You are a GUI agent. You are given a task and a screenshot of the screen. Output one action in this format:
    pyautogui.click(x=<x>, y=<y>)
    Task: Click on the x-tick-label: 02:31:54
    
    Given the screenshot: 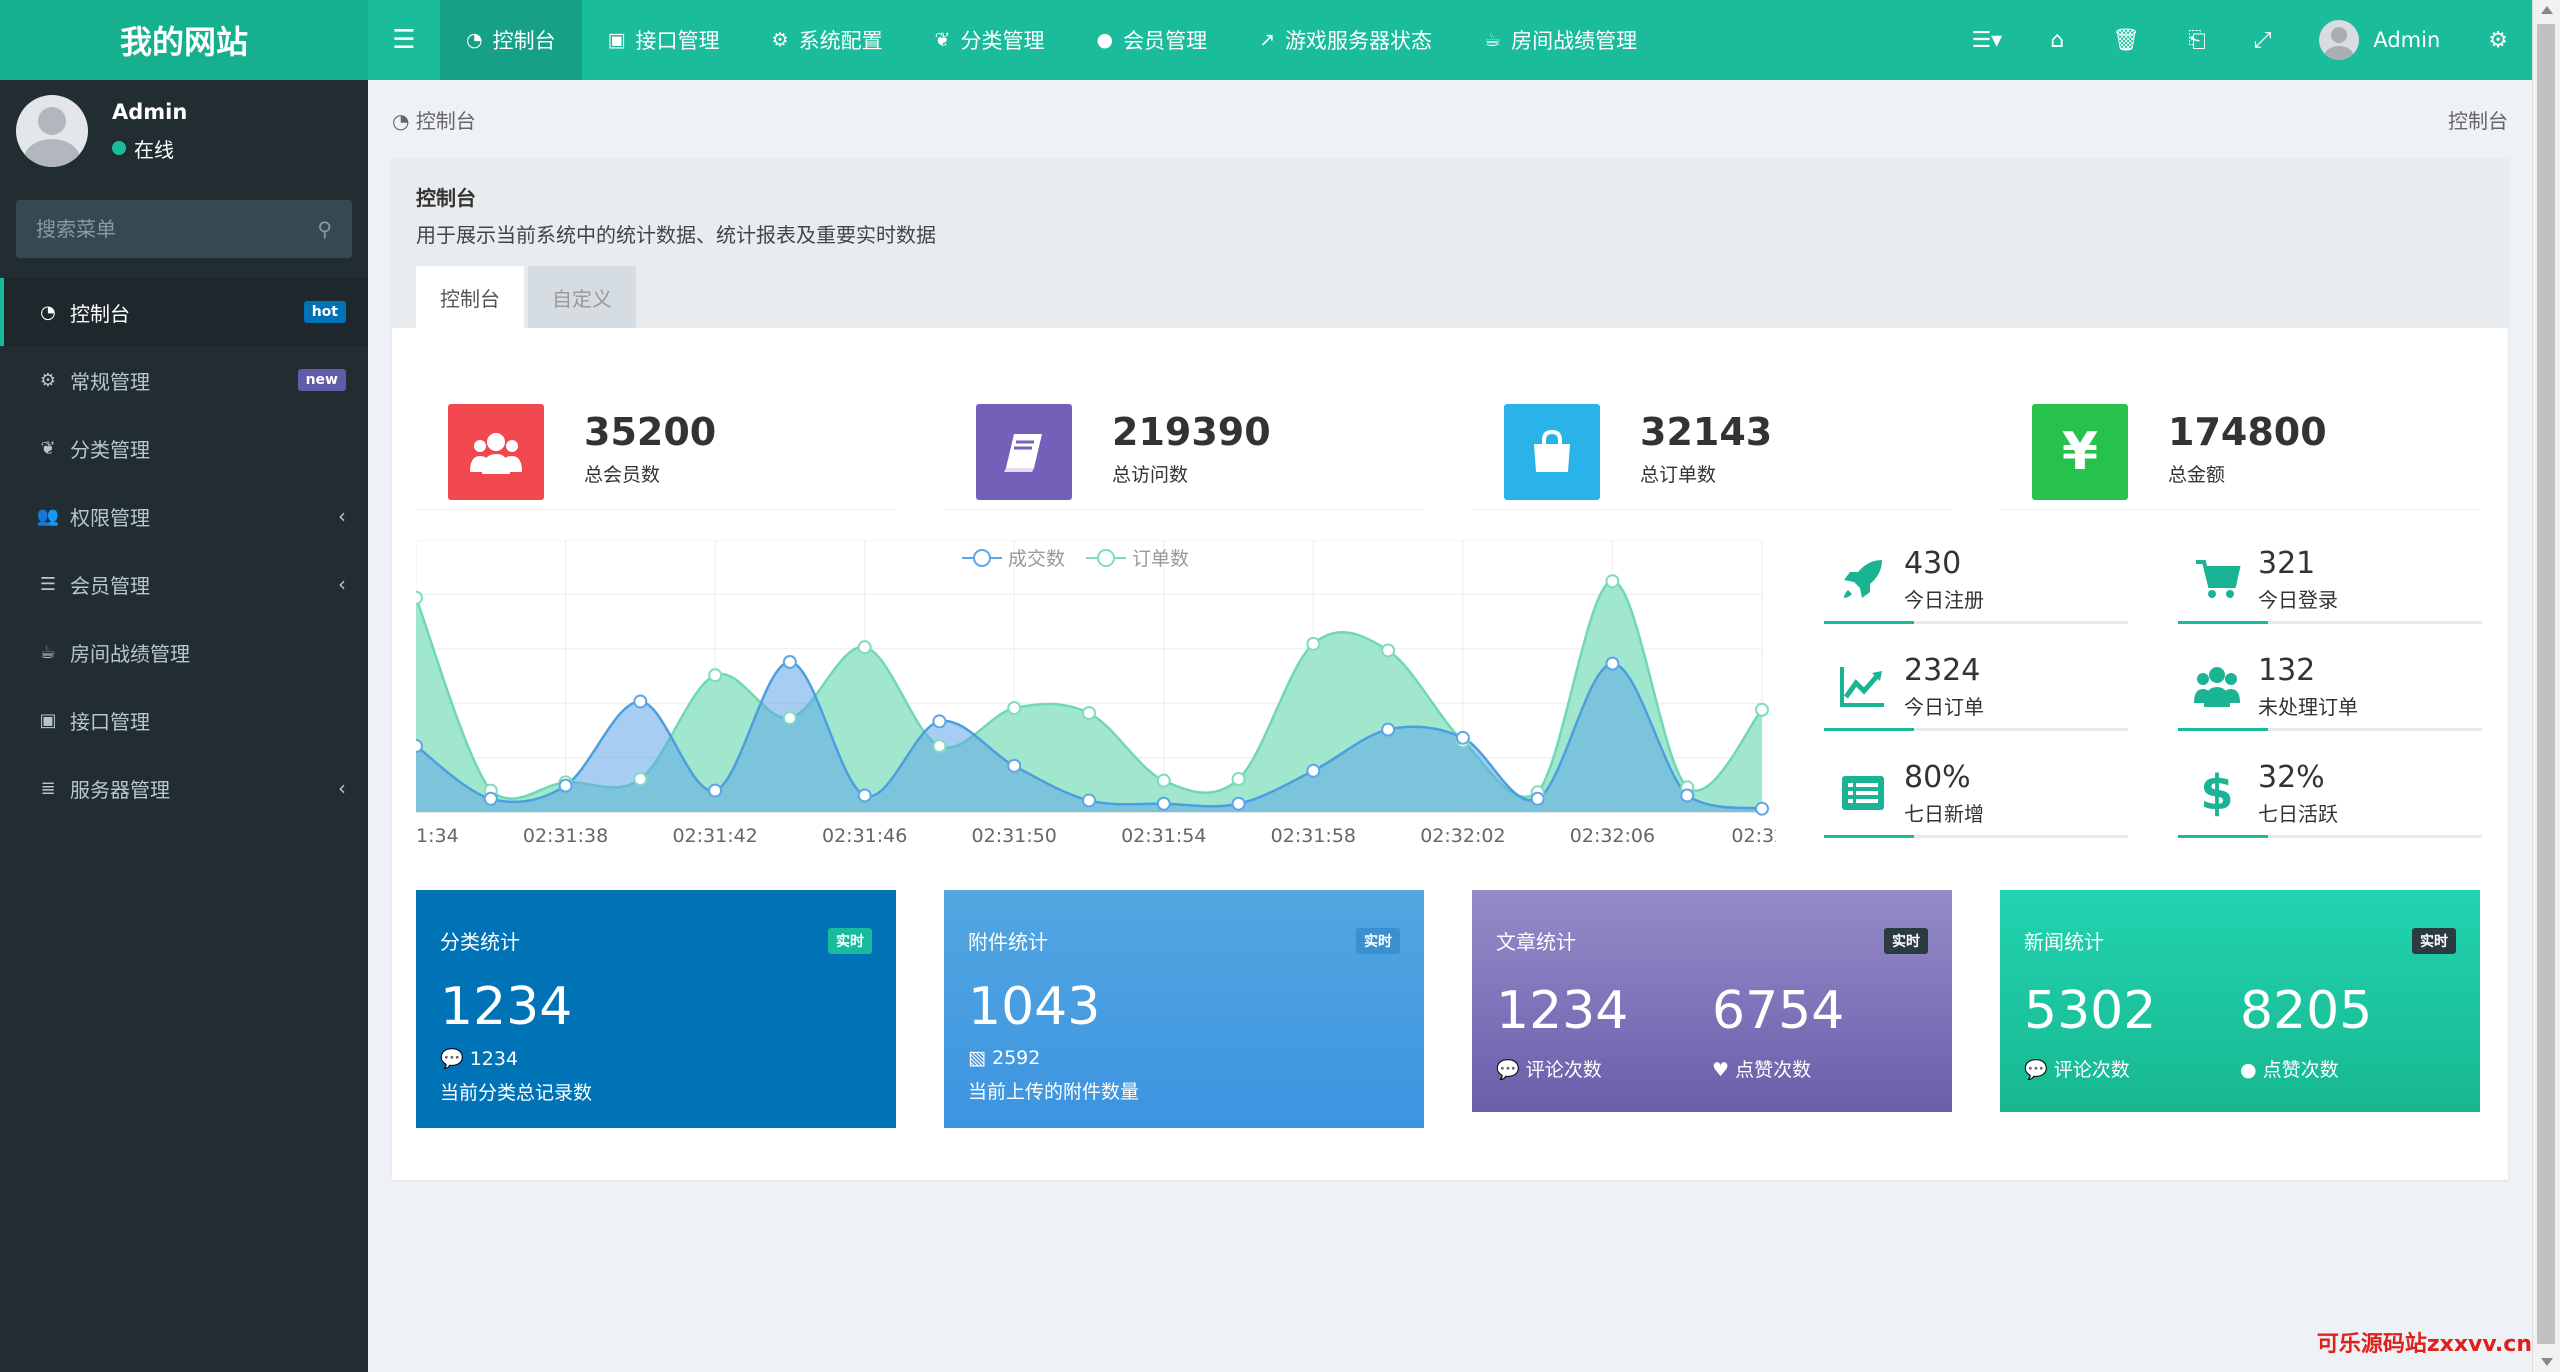 What is the action you would take?
    pyautogui.click(x=1163, y=836)
    